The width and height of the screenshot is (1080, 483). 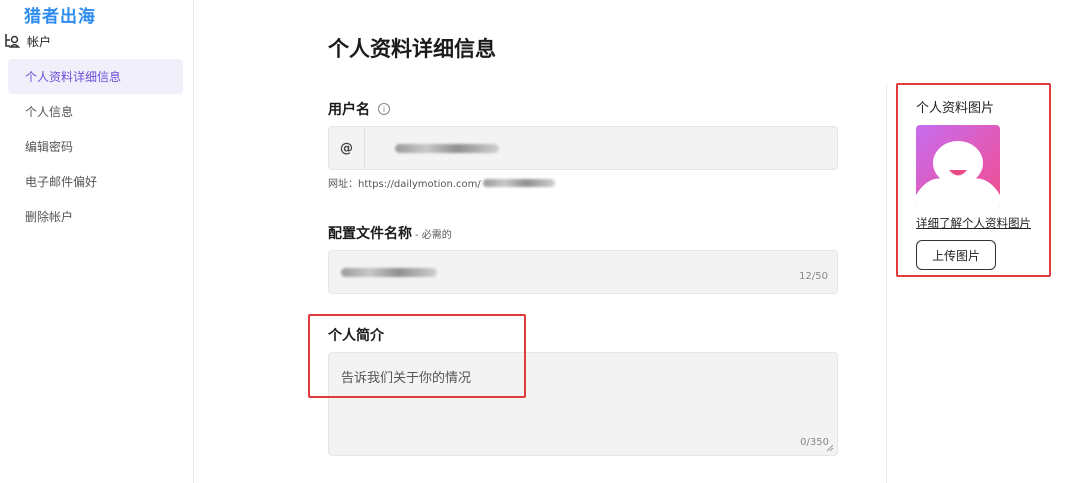 What do you see at coordinates (814, 442) in the screenshot?
I see `bio-char-count: 0/350` at bounding box center [814, 442].